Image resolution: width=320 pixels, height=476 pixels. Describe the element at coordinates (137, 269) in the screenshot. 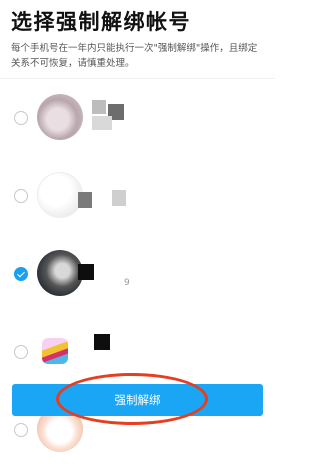

I see `account-row-selected: 9` at that location.